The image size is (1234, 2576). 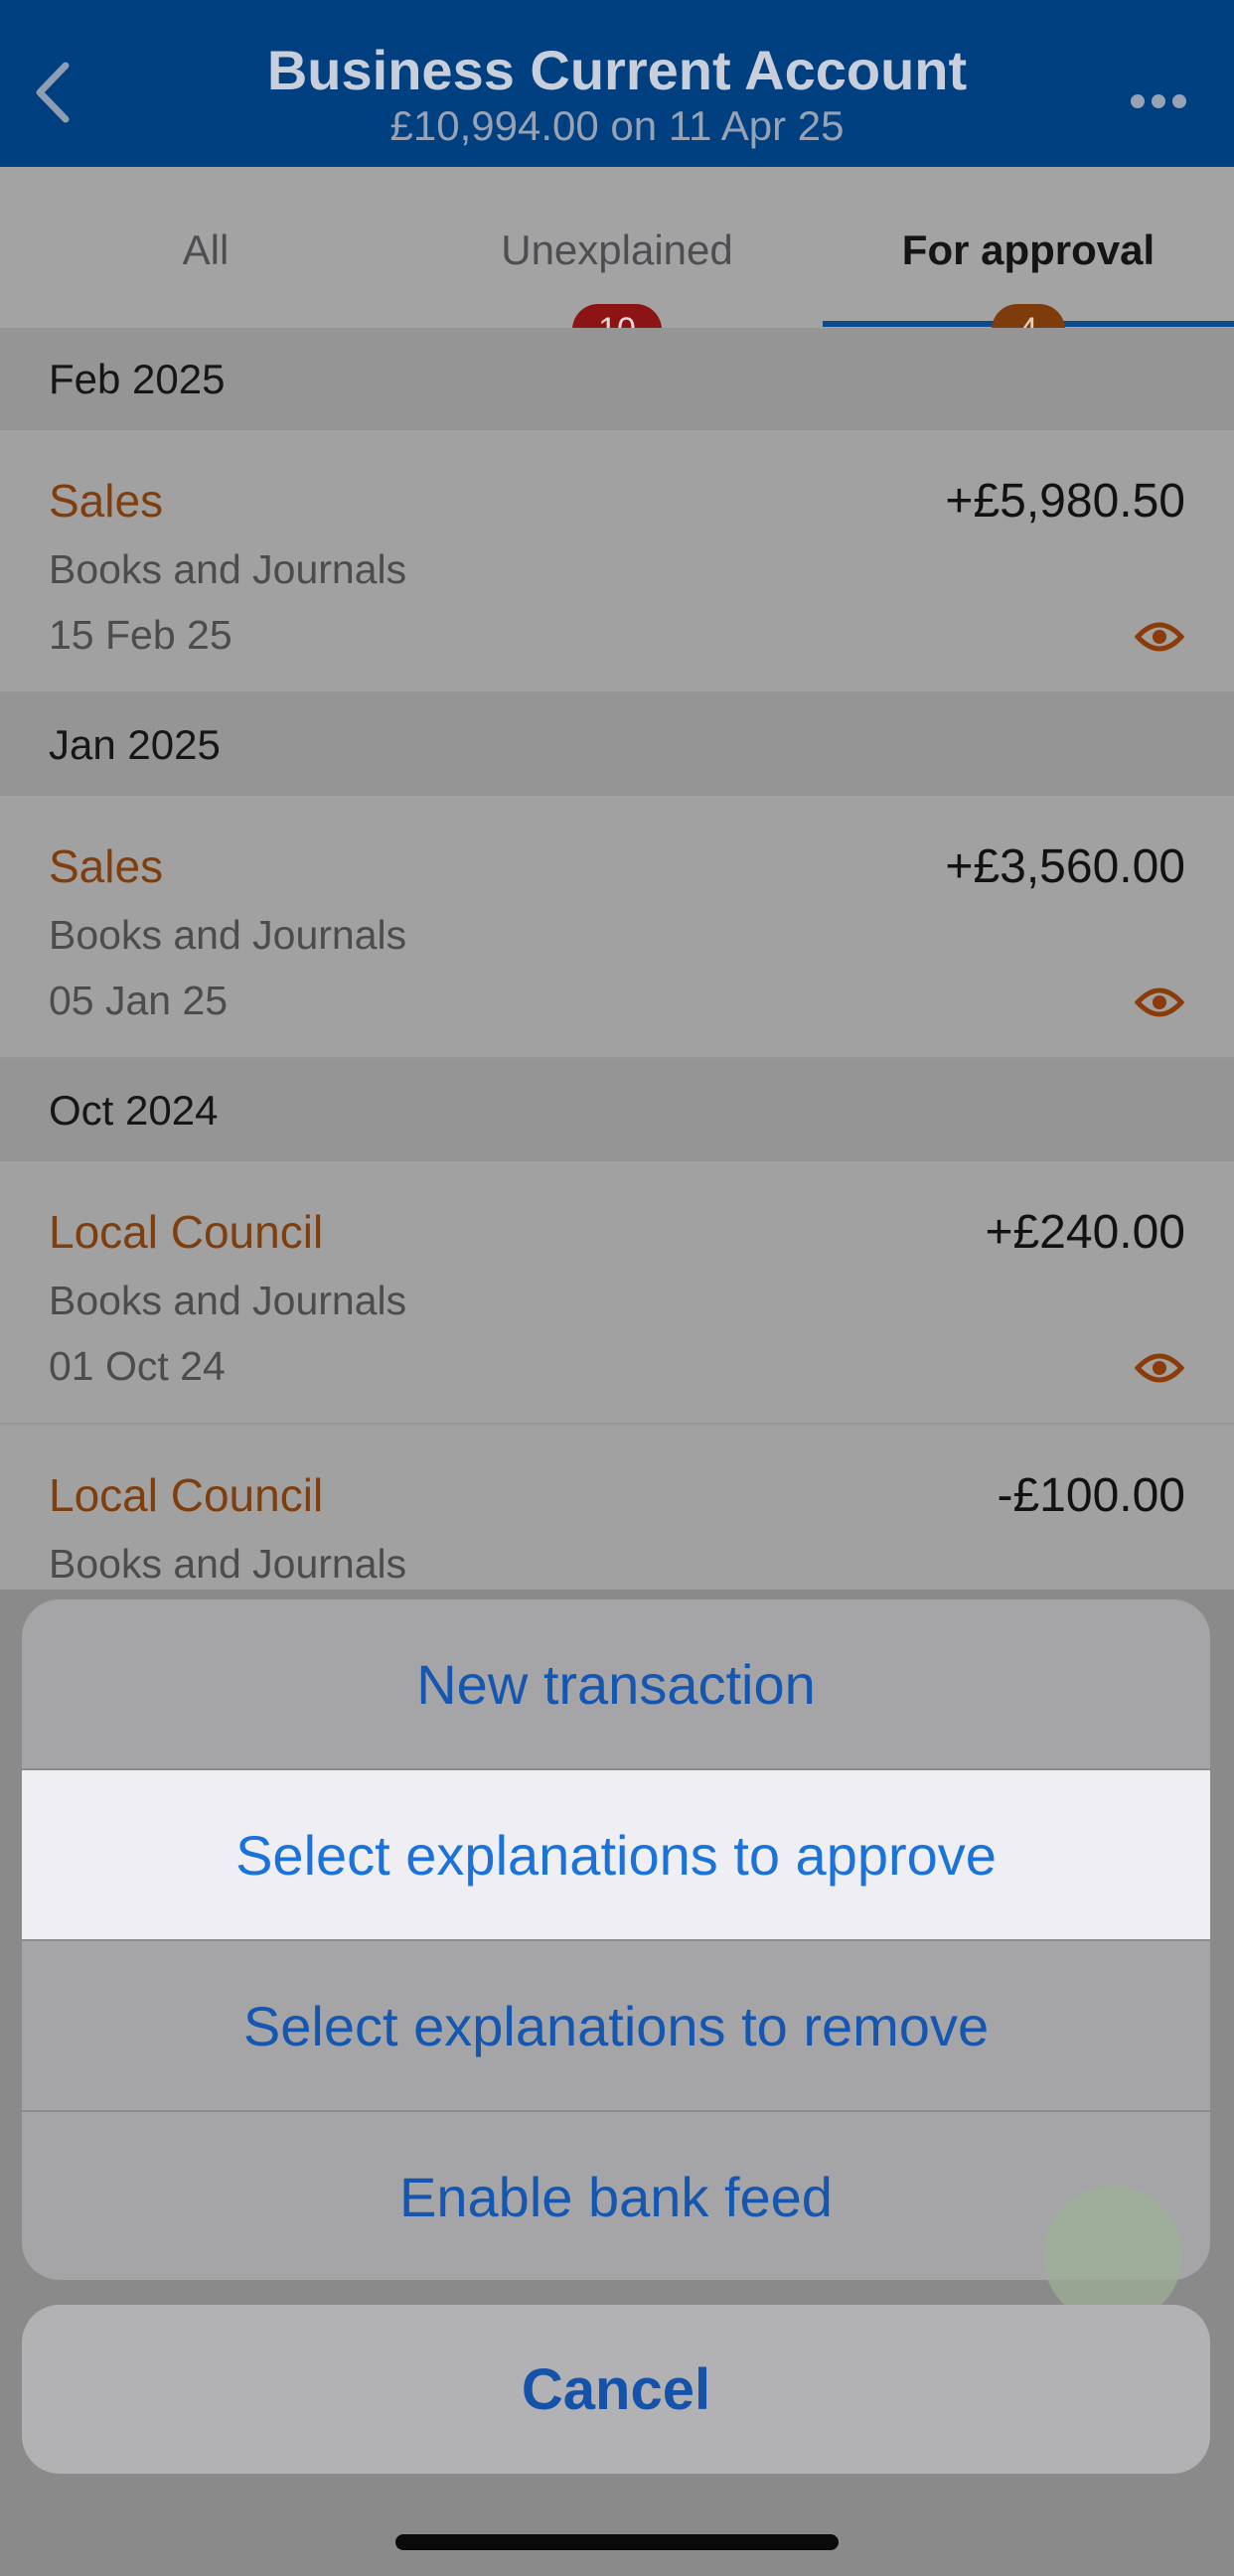 I want to click on cancel-button: Cancel, so click(x=616, y=2389).